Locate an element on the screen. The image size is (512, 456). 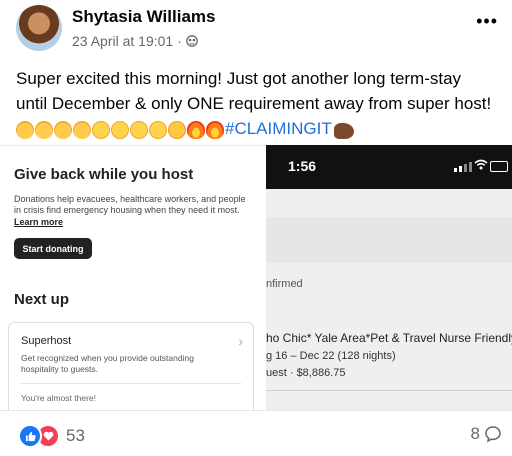
battery-icon is located at coordinates (499, 166).